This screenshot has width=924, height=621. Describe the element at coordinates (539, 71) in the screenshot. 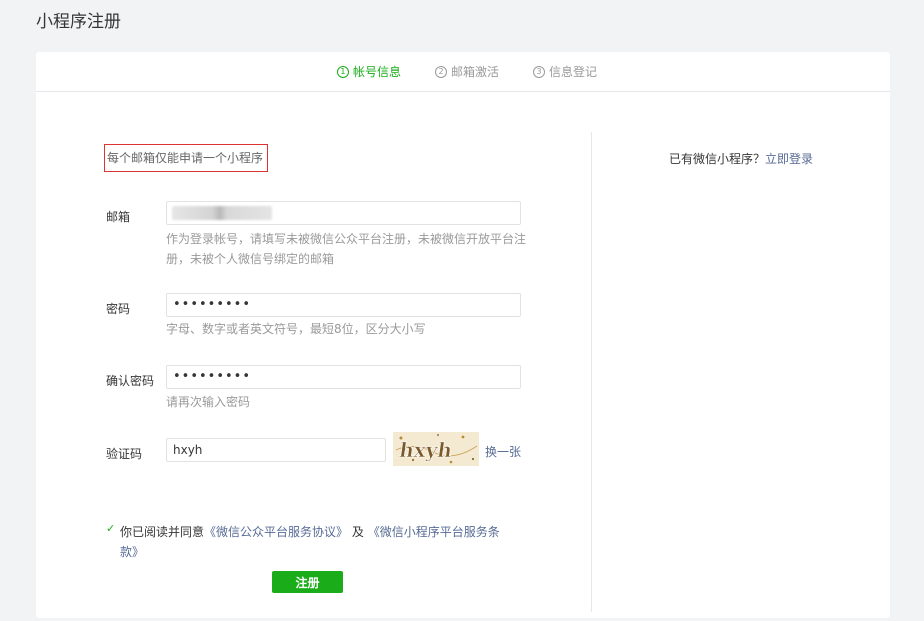

I see `step-number: 3` at that location.